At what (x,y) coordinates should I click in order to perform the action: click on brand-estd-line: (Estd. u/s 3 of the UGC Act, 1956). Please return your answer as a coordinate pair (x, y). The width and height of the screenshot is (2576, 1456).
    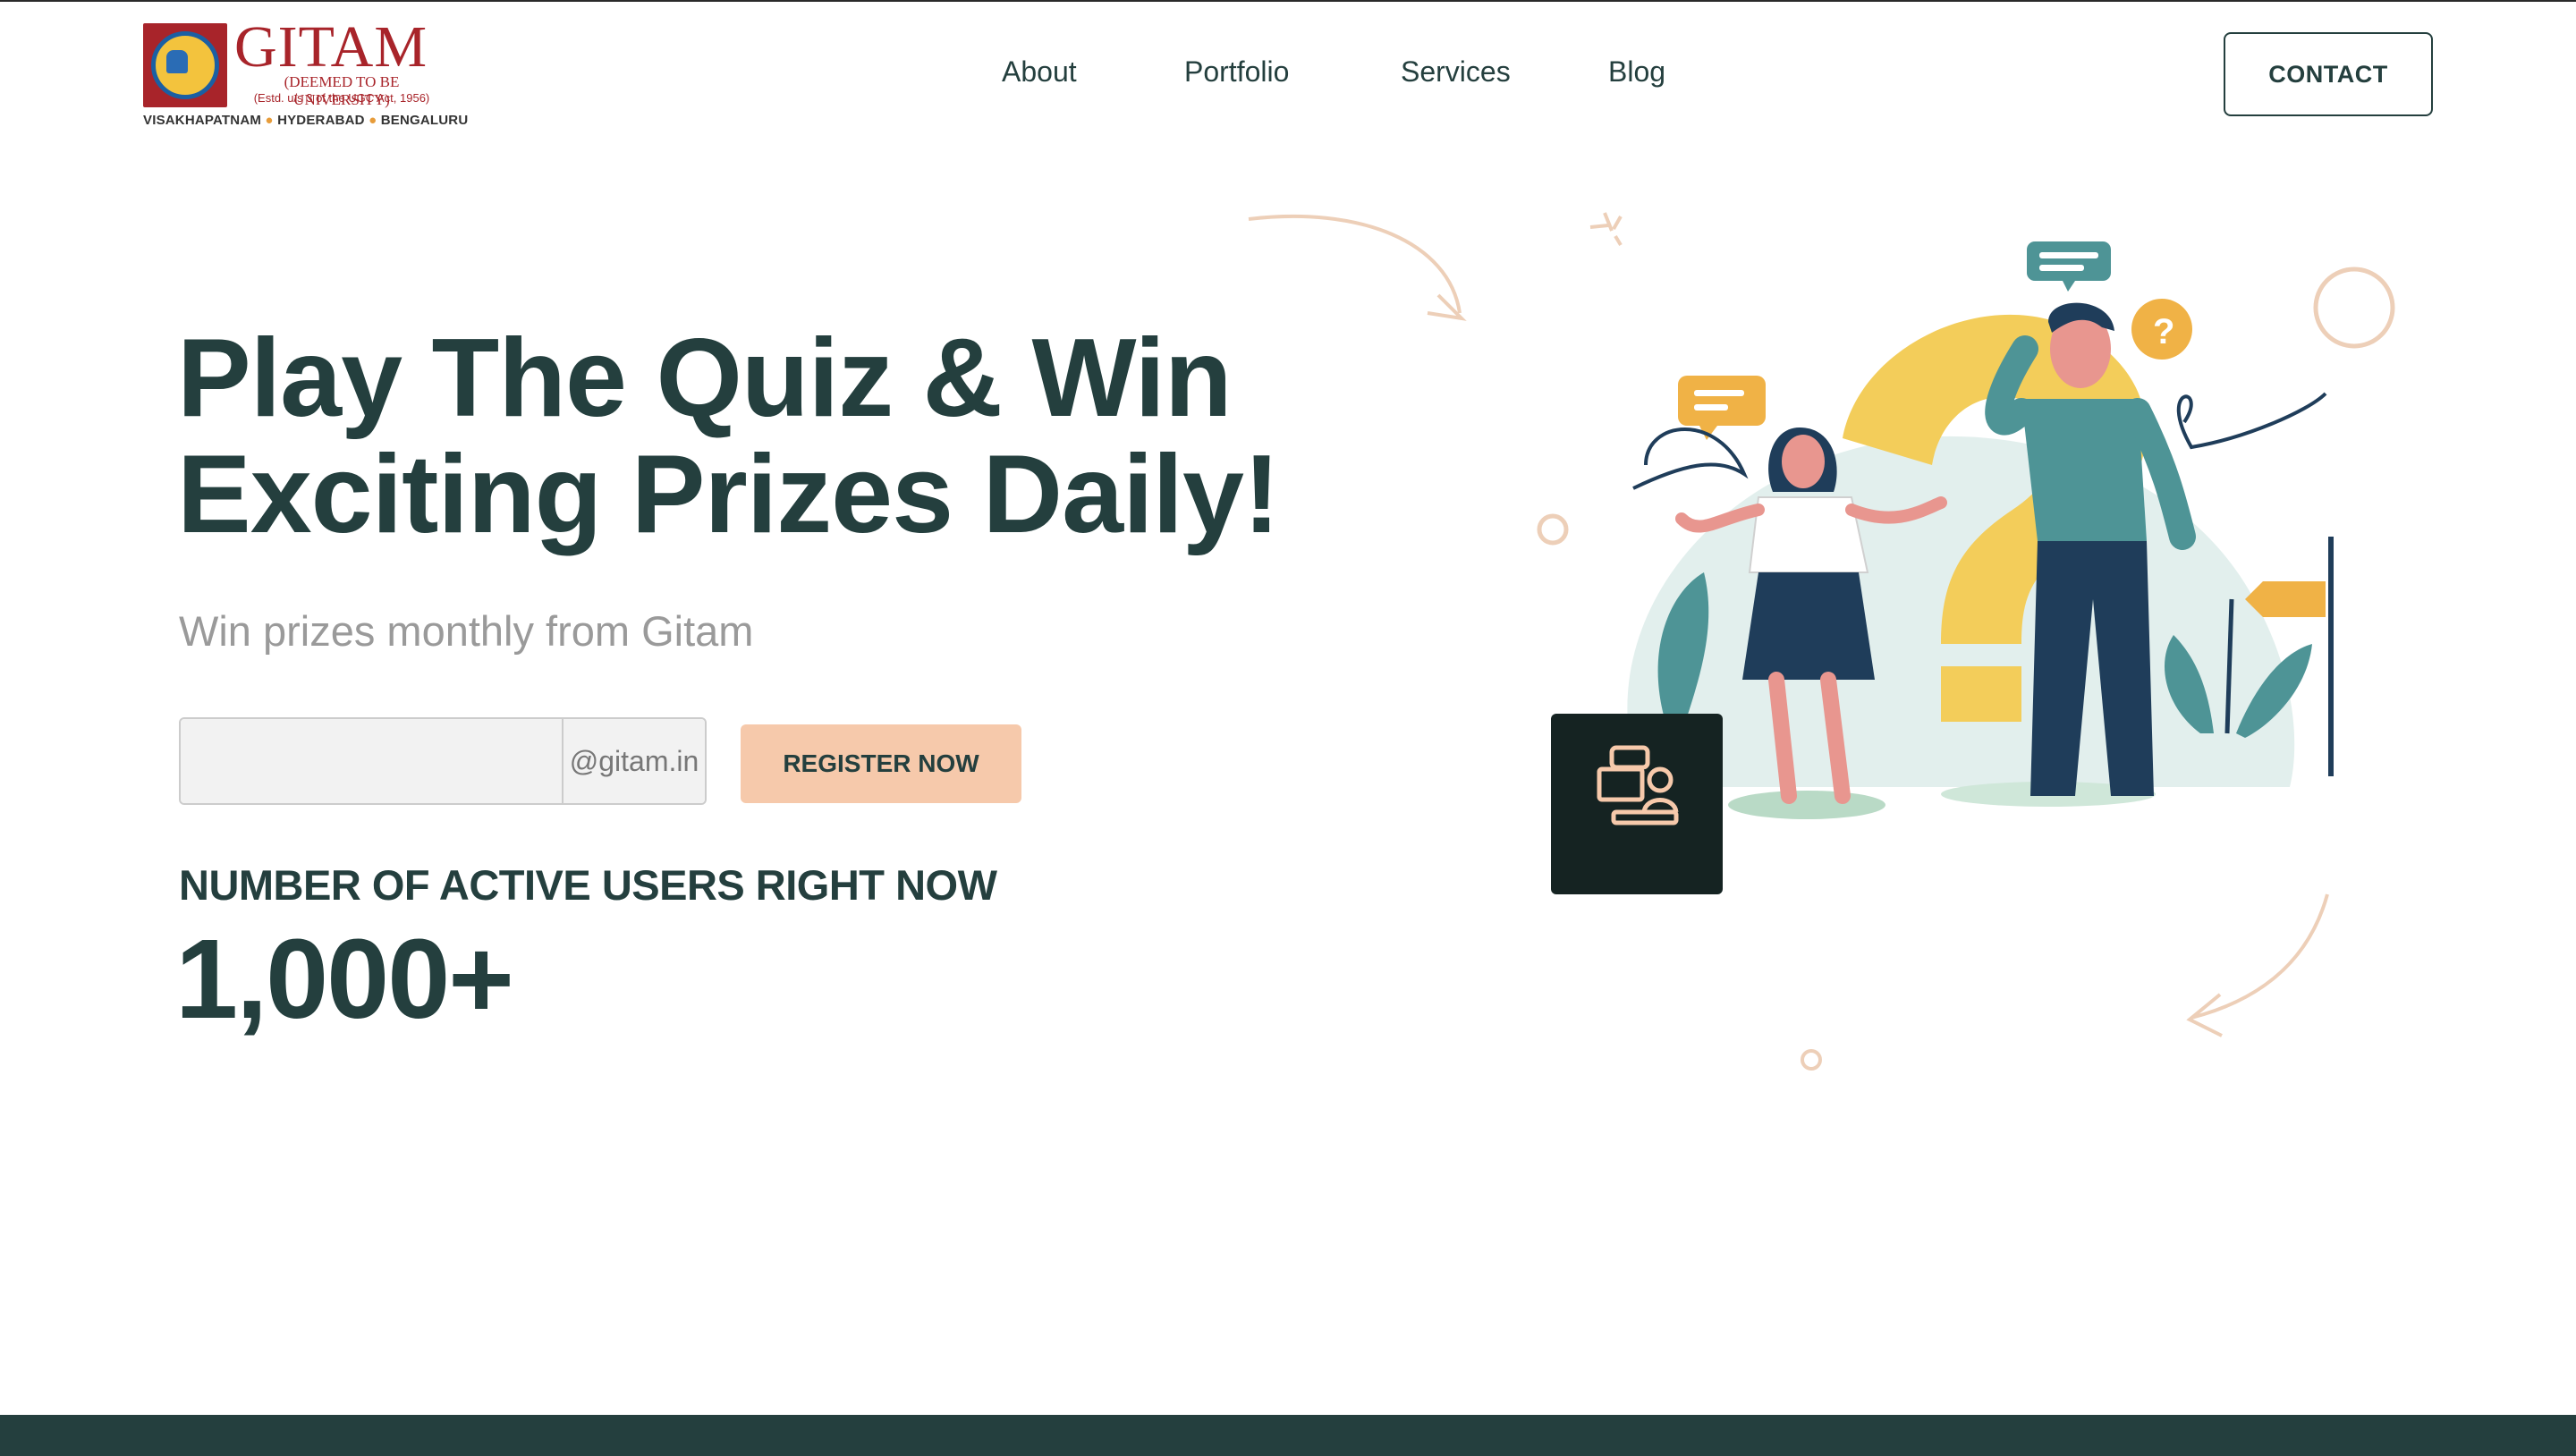
    Looking at the image, I should click on (341, 98).